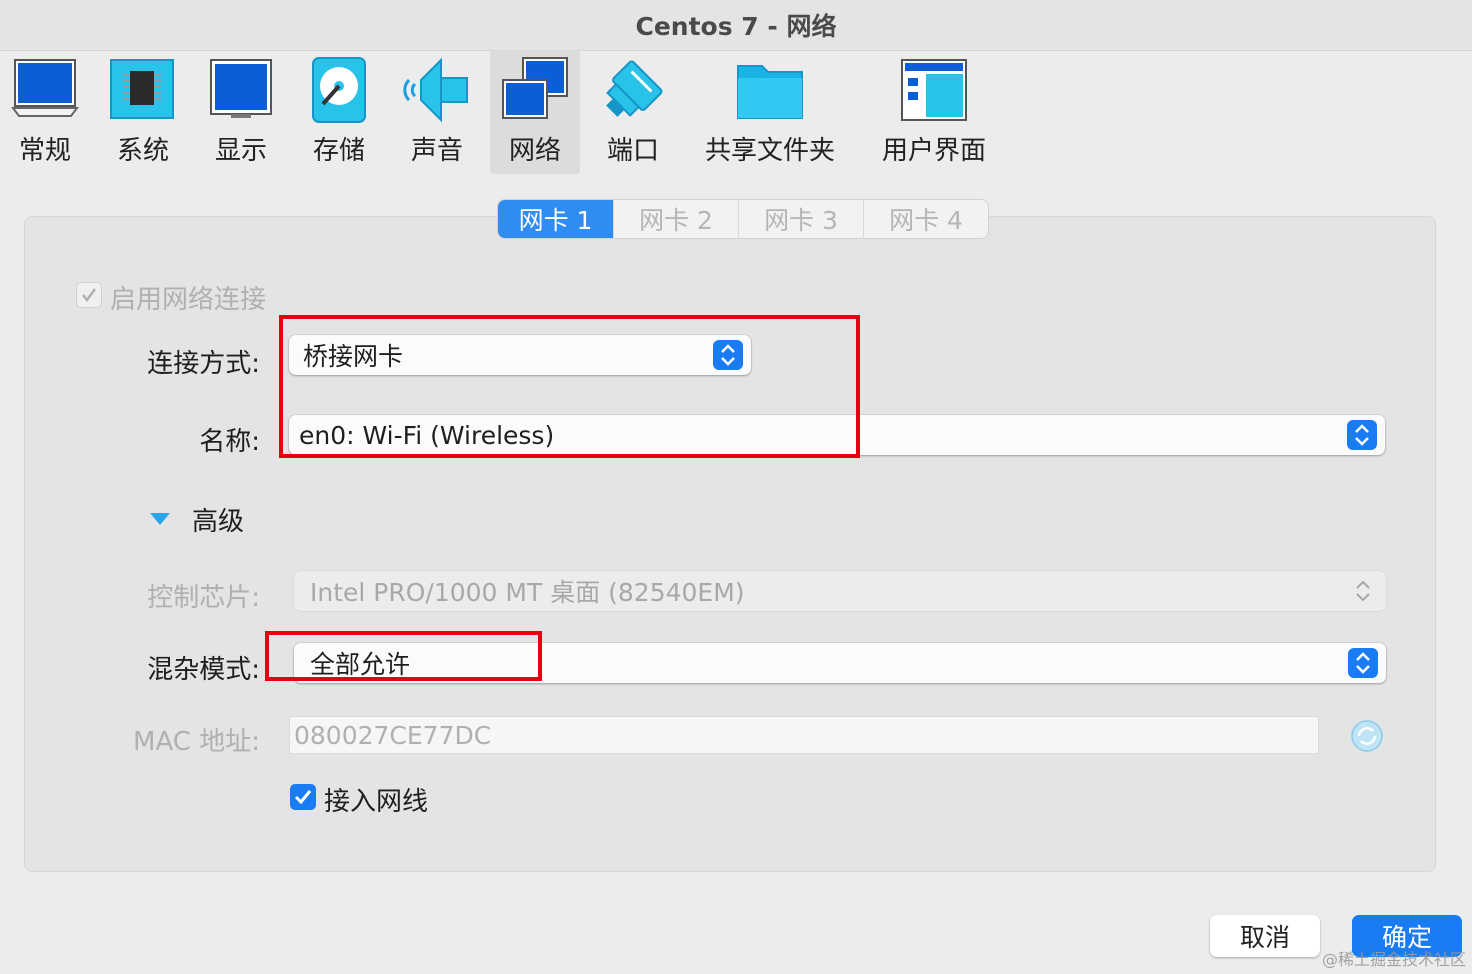 The width and height of the screenshot is (1472, 974). What do you see at coordinates (840, 591) in the screenshot?
I see `adapter-type-select: Intel PRO/1000 MT 桌面 (82540EM)` at bounding box center [840, 591].